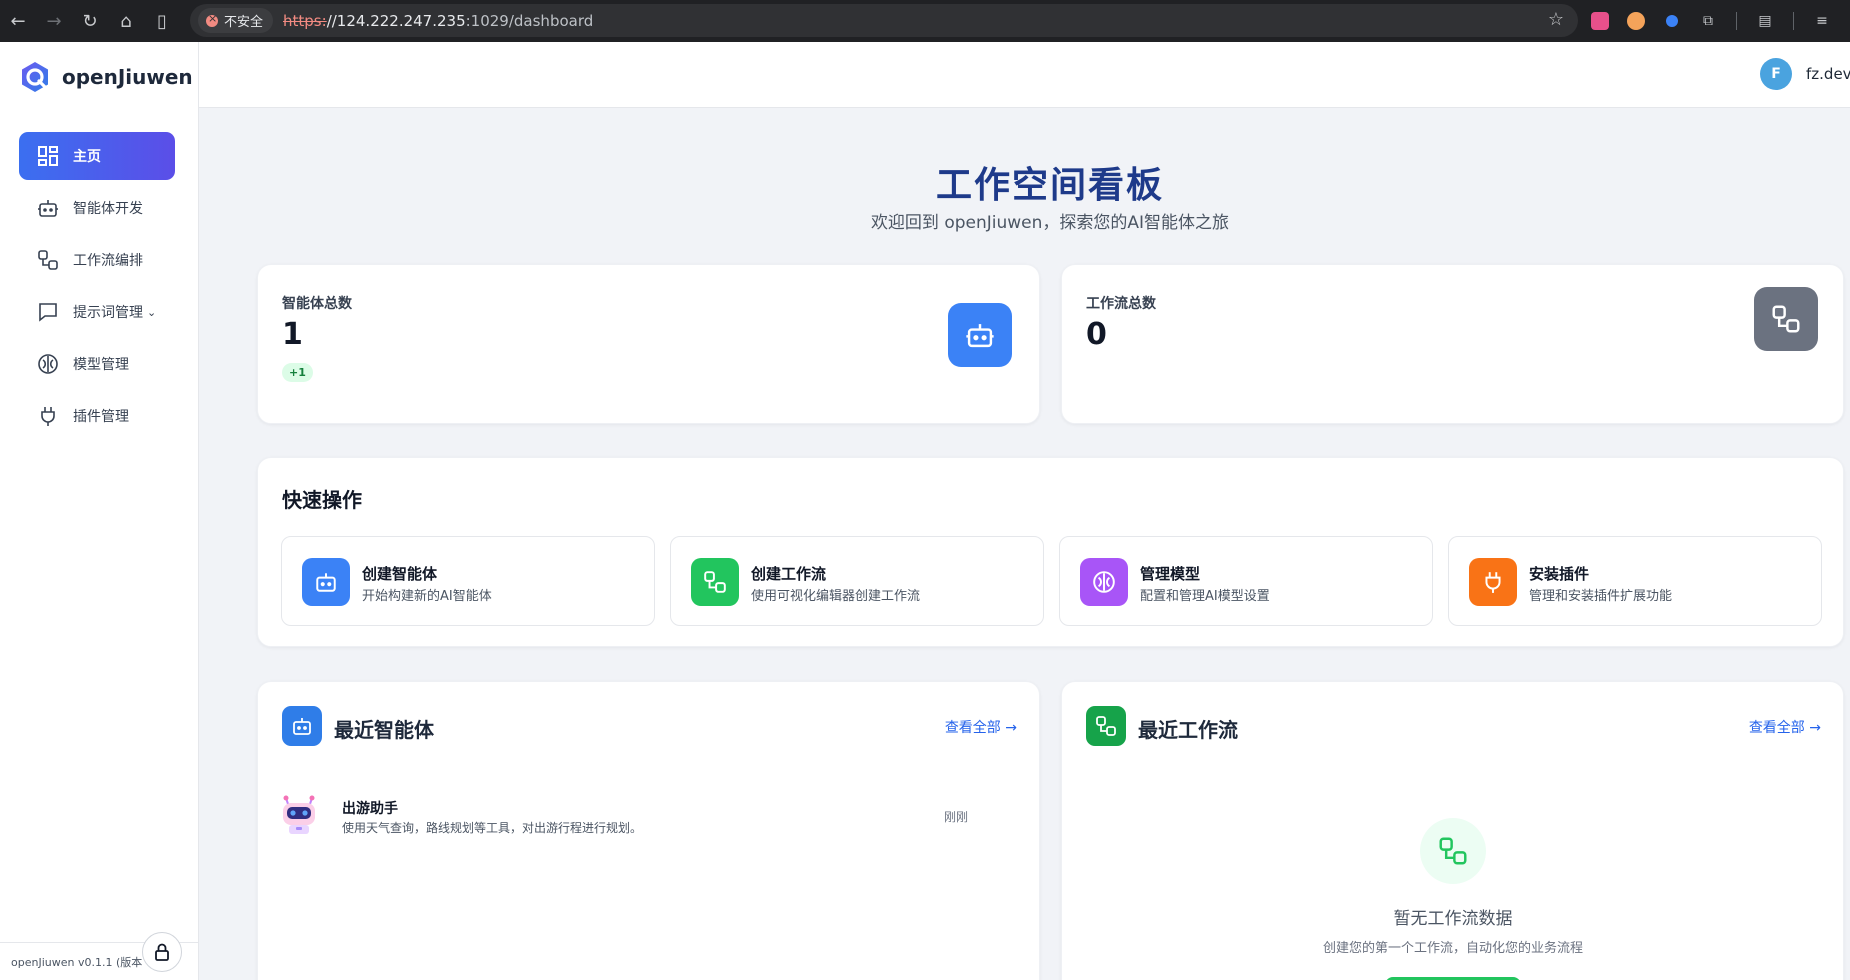 Image resolution: width=1850 pixels, height=980 pixels. I want to click on section-title: 最近智能体, so click(384, 730).